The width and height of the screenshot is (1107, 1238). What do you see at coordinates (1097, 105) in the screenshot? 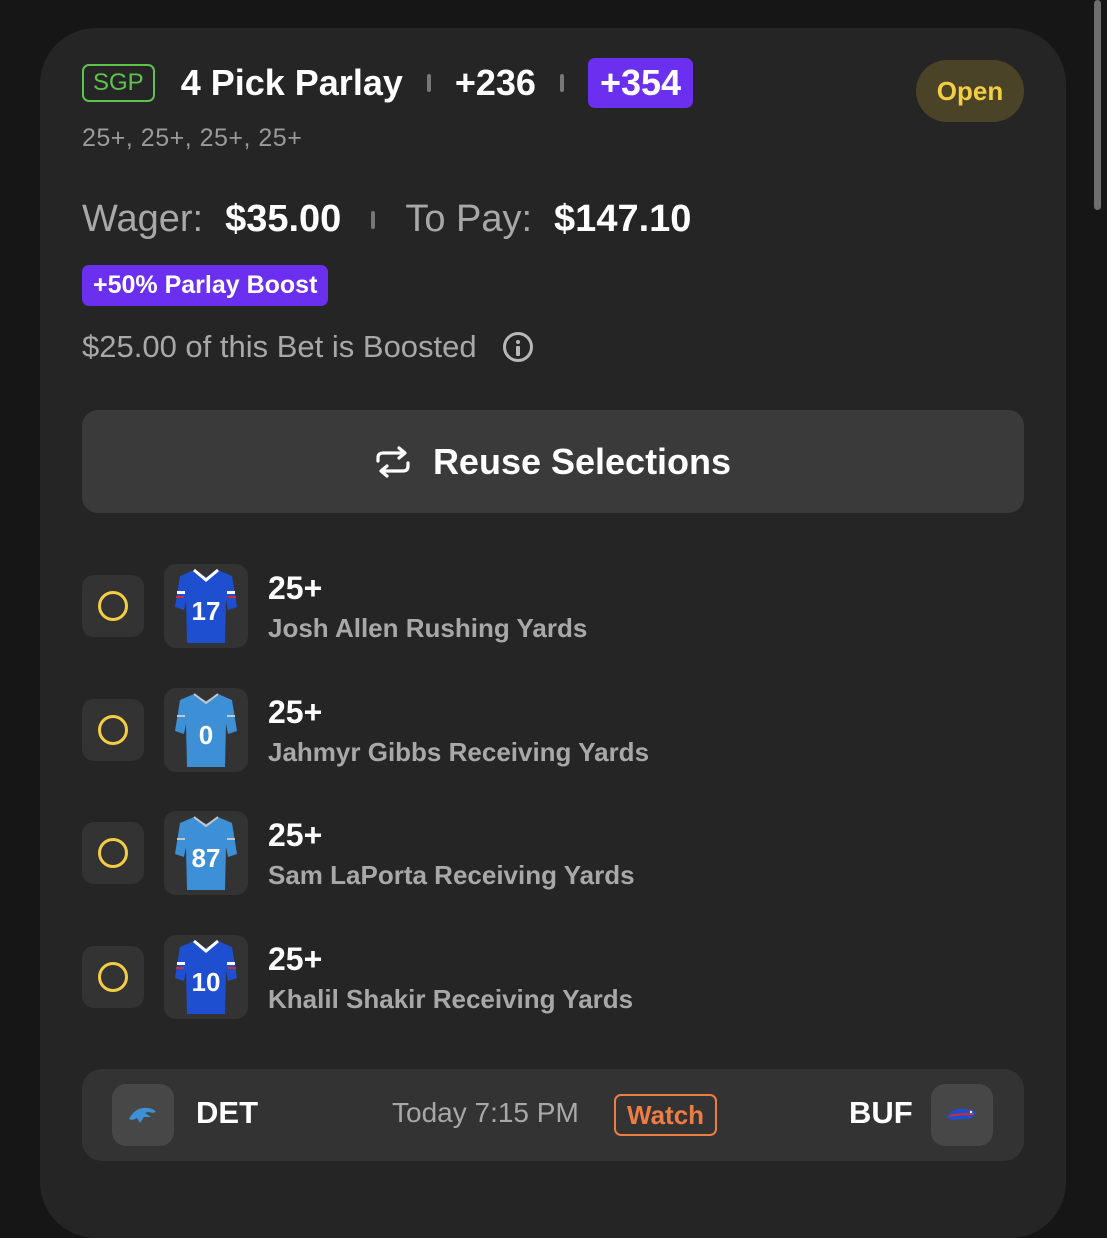
I see `scrollbar` at bounding box center [1097, 105].